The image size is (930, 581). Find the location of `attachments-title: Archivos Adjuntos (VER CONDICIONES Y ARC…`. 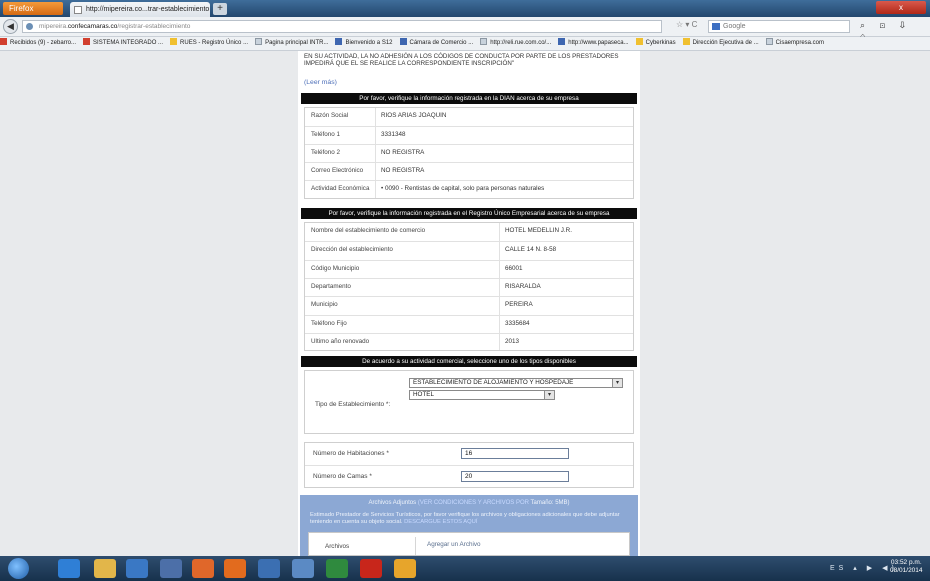

attachments-title: Archivos Adjuntos (VER CONDICIONES Y ARC… is located at coordinates (469, 503).